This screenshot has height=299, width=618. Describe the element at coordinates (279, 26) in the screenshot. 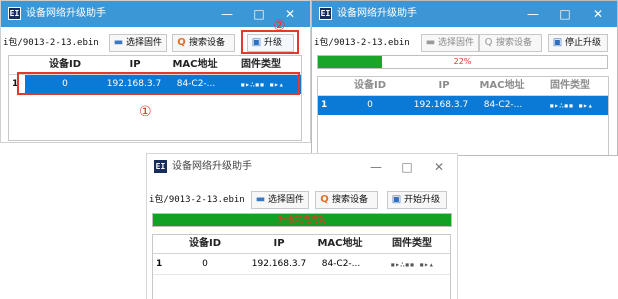

I see `step2-marker: ②` at that location.